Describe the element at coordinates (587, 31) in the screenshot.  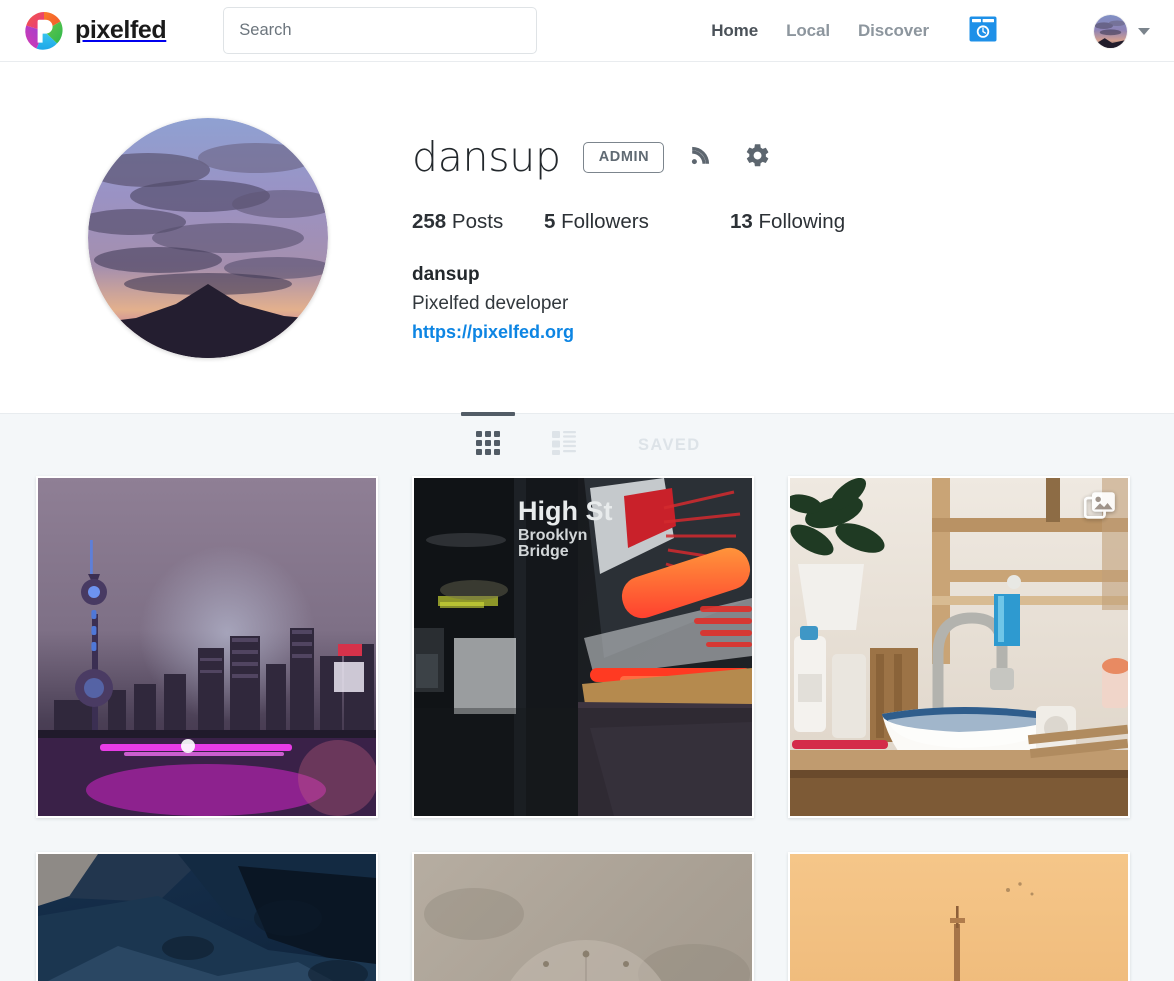
I see `top-navbar: pixelfed Home Local Discover` at that location.